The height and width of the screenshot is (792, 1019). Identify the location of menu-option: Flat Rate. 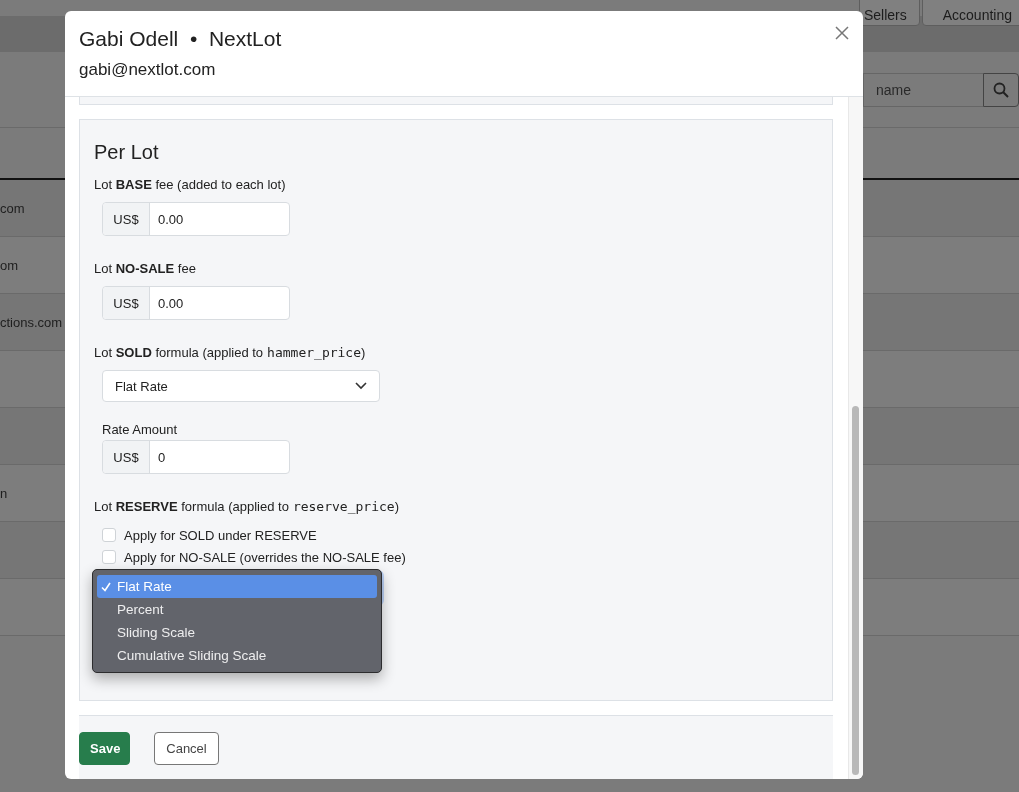
(237, 586).